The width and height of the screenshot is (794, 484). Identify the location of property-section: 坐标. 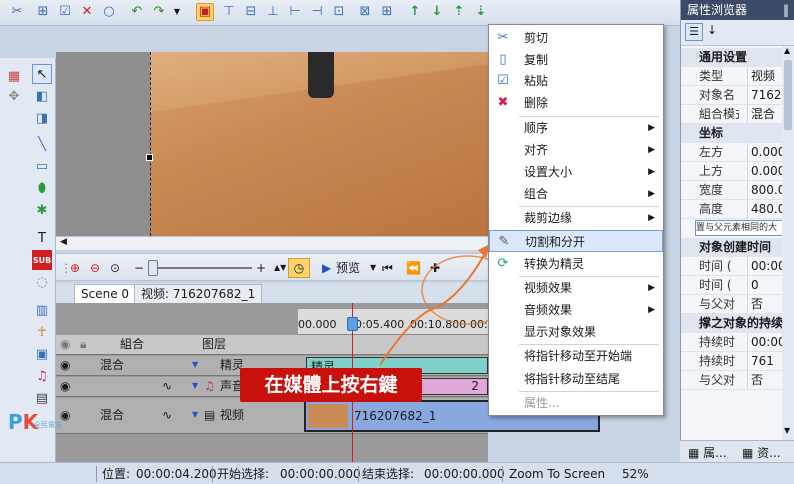
(737, 133).